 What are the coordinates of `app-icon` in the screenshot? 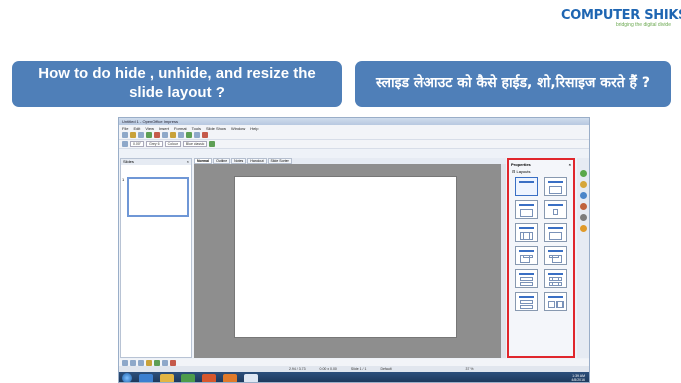 It's located at (209, 377).